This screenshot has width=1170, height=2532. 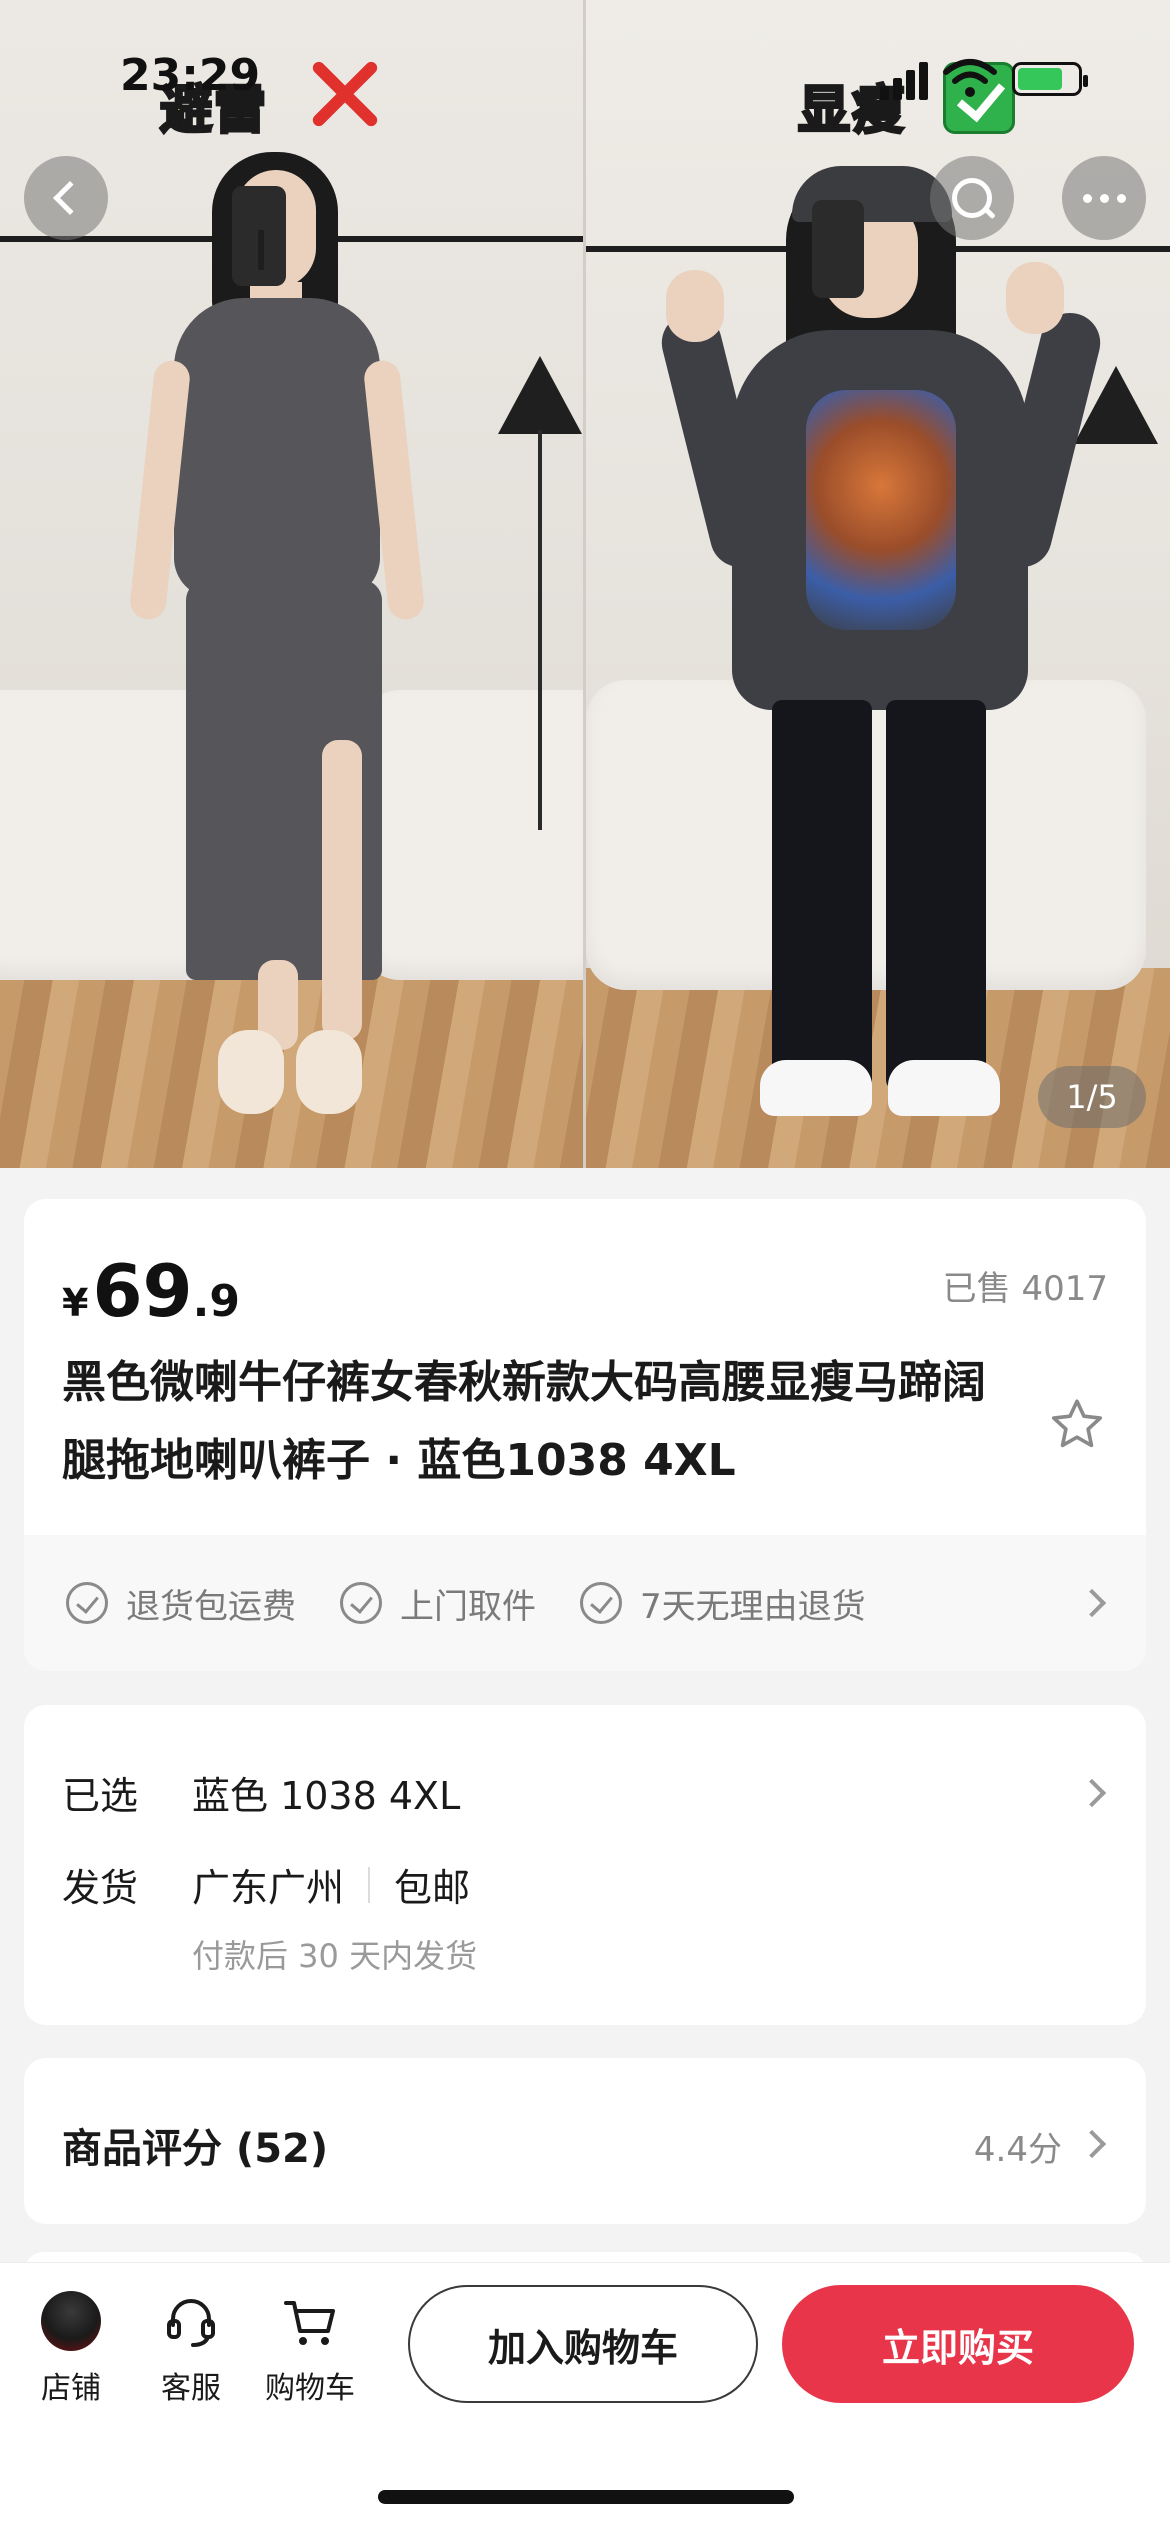 What do you see at coordinates (191, 2323) in the screenshot?
I see `headset-icon` at bounding box center [191, 2323].